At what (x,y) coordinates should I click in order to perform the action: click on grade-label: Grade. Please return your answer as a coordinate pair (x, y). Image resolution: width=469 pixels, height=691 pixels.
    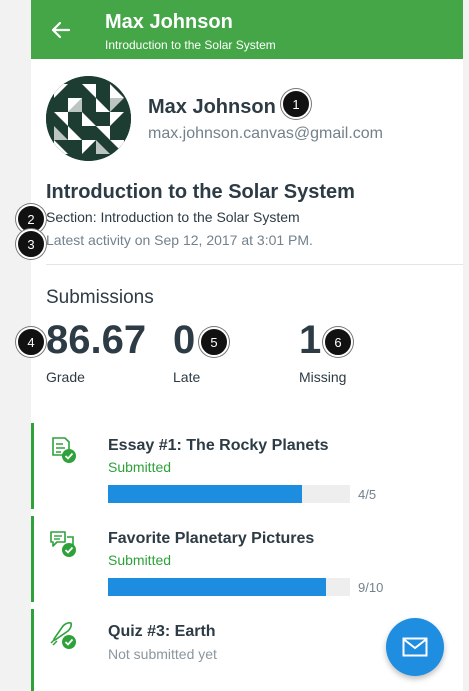
    Looking at the image, I should click on (65, 377).